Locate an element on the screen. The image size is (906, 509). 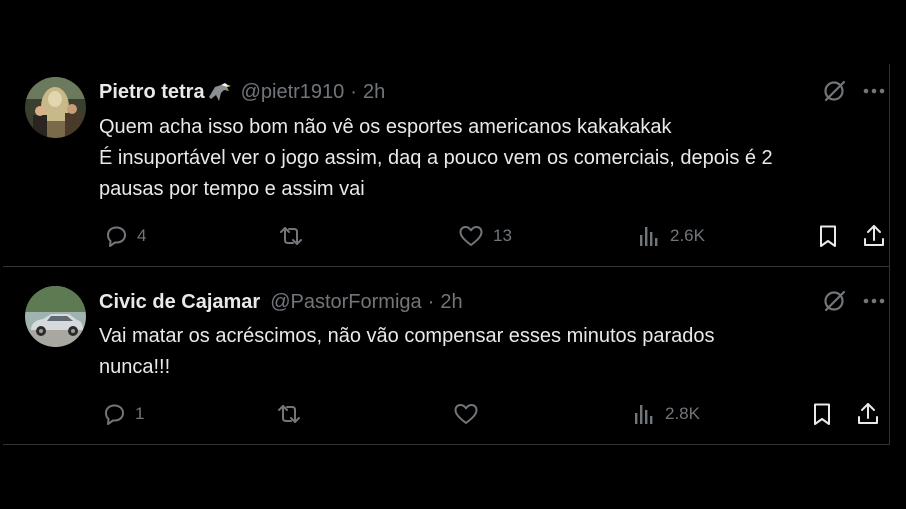
reply-button: 1 is located at coordinates (122, 414).